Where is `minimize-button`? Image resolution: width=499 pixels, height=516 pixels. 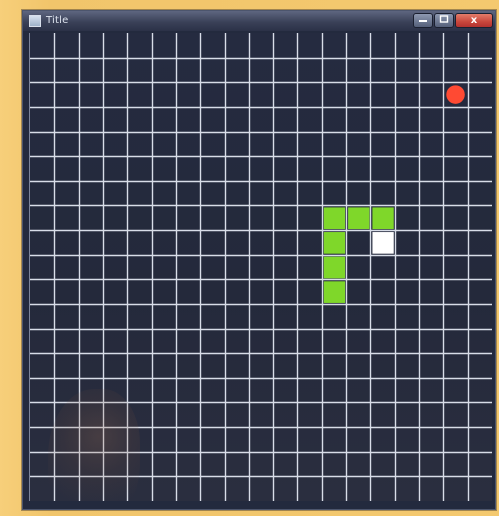
minimize-button is located at coordinates (423, 20).